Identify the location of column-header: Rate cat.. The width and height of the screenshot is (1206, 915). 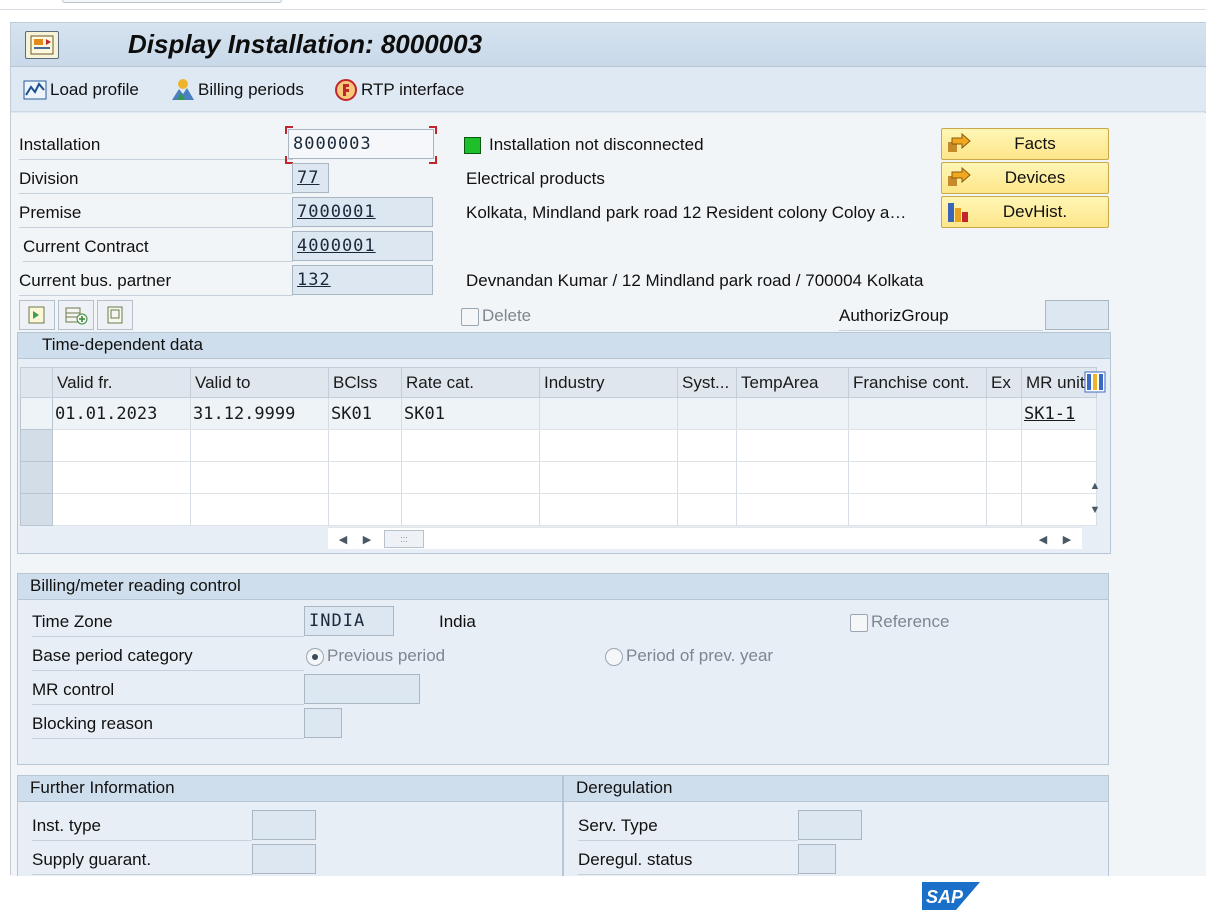
(470, 382).